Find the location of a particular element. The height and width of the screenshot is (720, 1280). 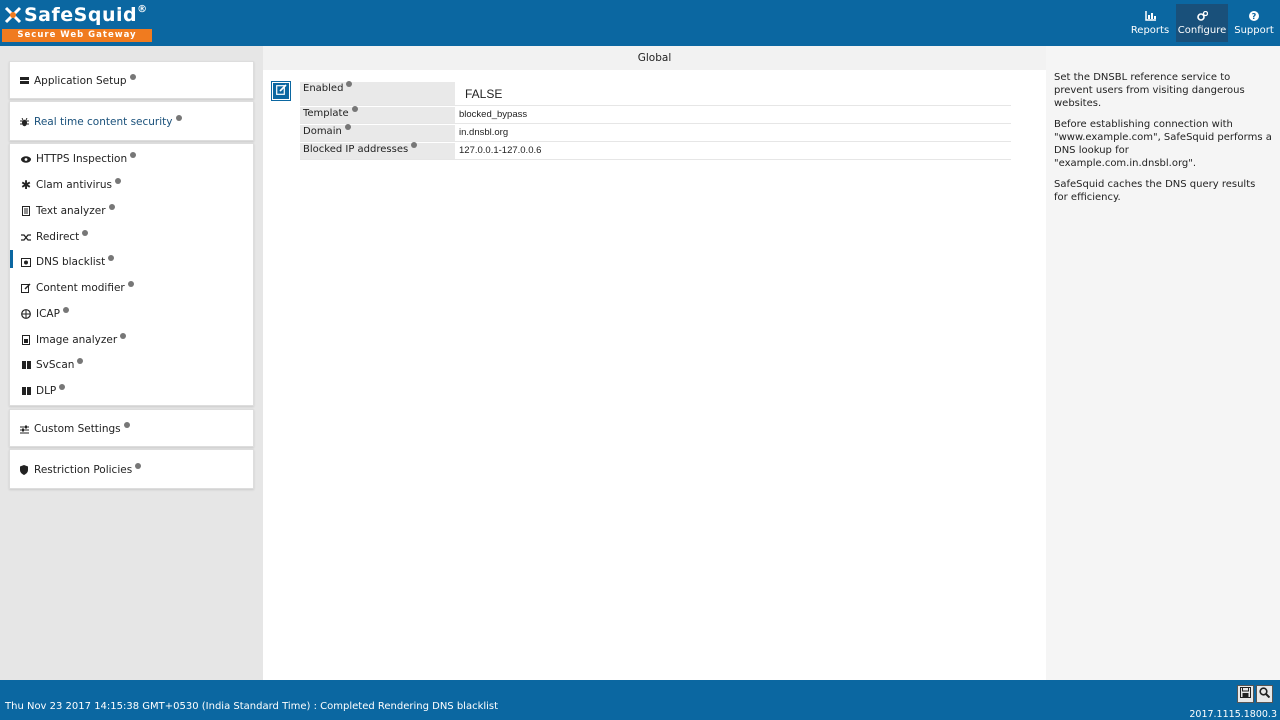

sidebar-item-svscan: SvScan is located at coordinates (47, 364).